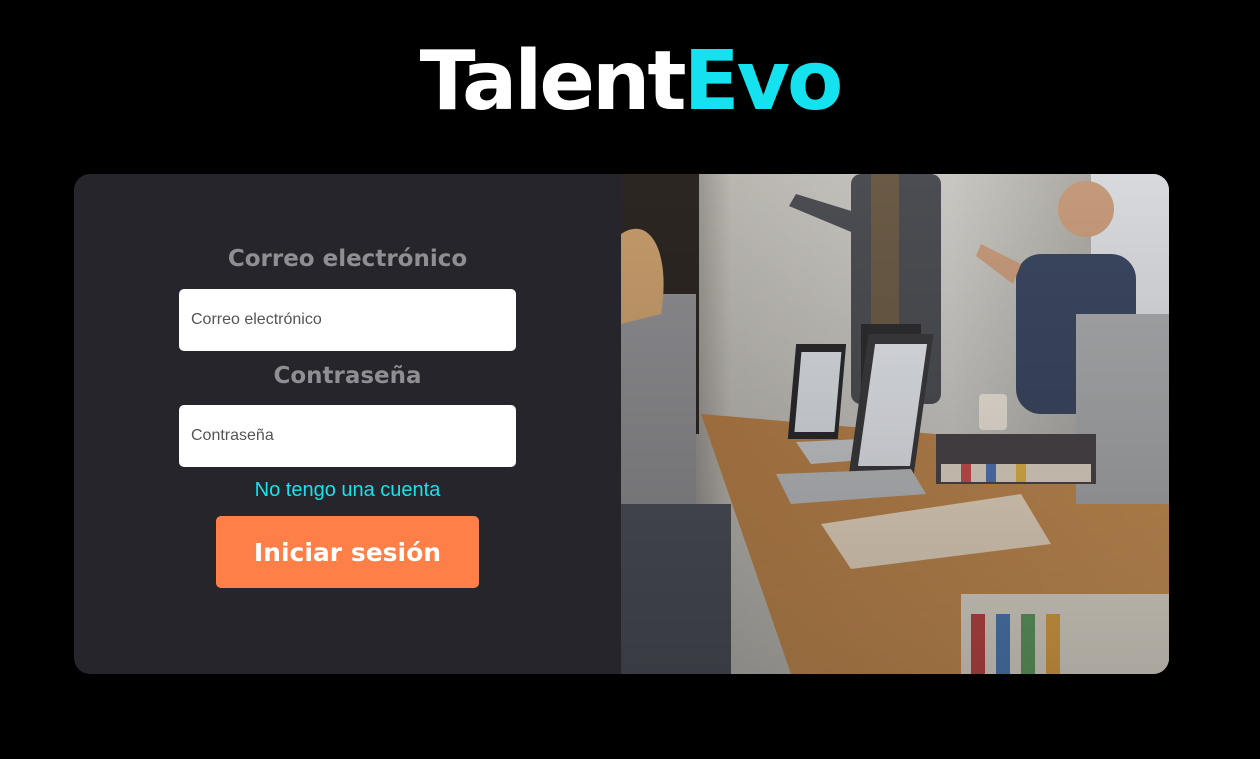  I want to click on brand-logo: TalentEvo, so click(630, 82).